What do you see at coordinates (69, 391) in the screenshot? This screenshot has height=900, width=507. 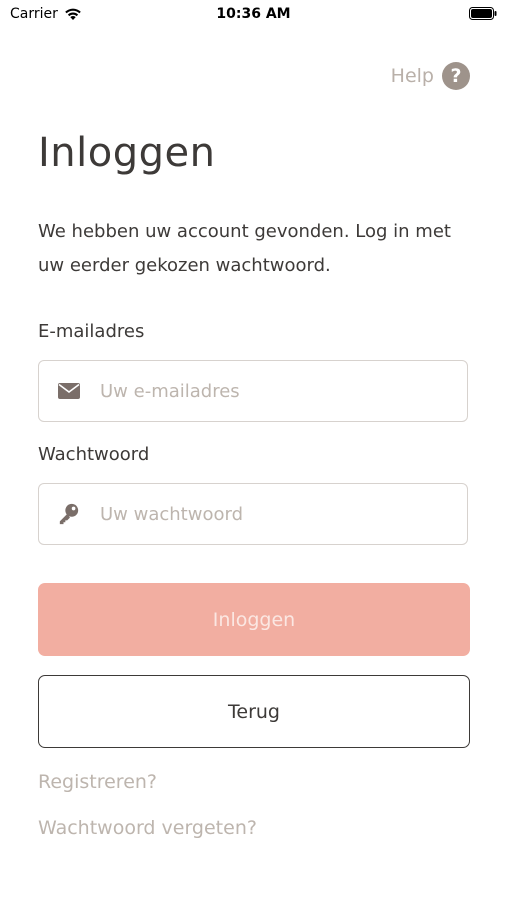 I see `envelope-icon` at bounding box center [69, 391].